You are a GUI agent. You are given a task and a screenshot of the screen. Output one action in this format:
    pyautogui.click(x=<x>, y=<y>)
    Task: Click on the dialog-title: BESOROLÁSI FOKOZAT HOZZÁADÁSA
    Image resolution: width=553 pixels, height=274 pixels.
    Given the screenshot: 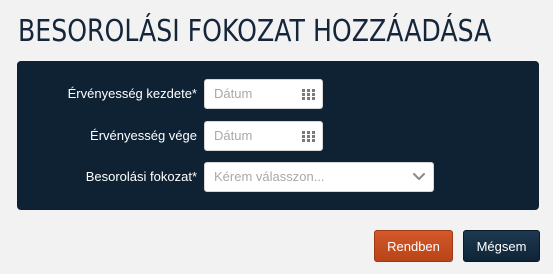 What is the action you would take?
    pyautogui.click(x=255, y=31)
    